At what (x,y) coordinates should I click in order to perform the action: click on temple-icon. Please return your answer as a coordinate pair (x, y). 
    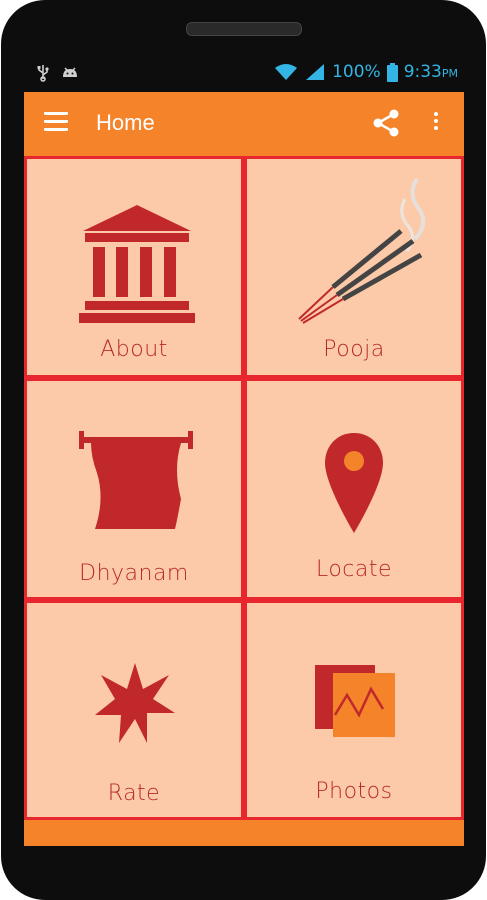
    Looking at the image, I should click on (137, 264).